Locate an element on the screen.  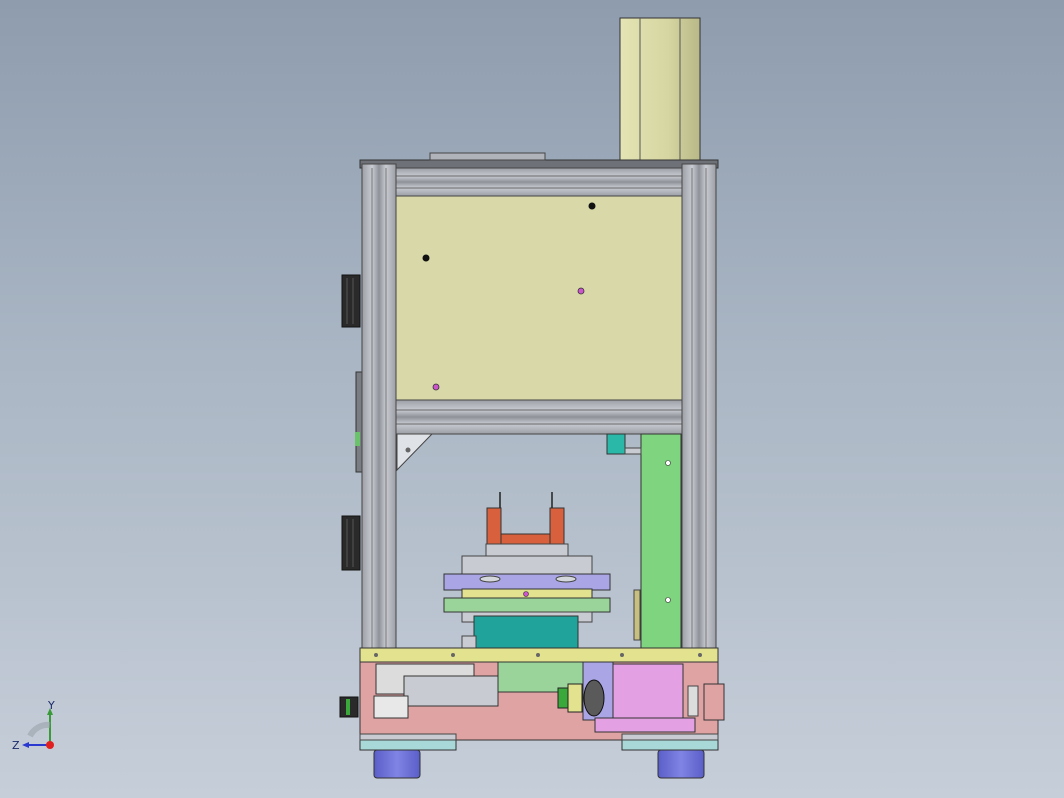
cover-panel is located at coordinates (539, 298).